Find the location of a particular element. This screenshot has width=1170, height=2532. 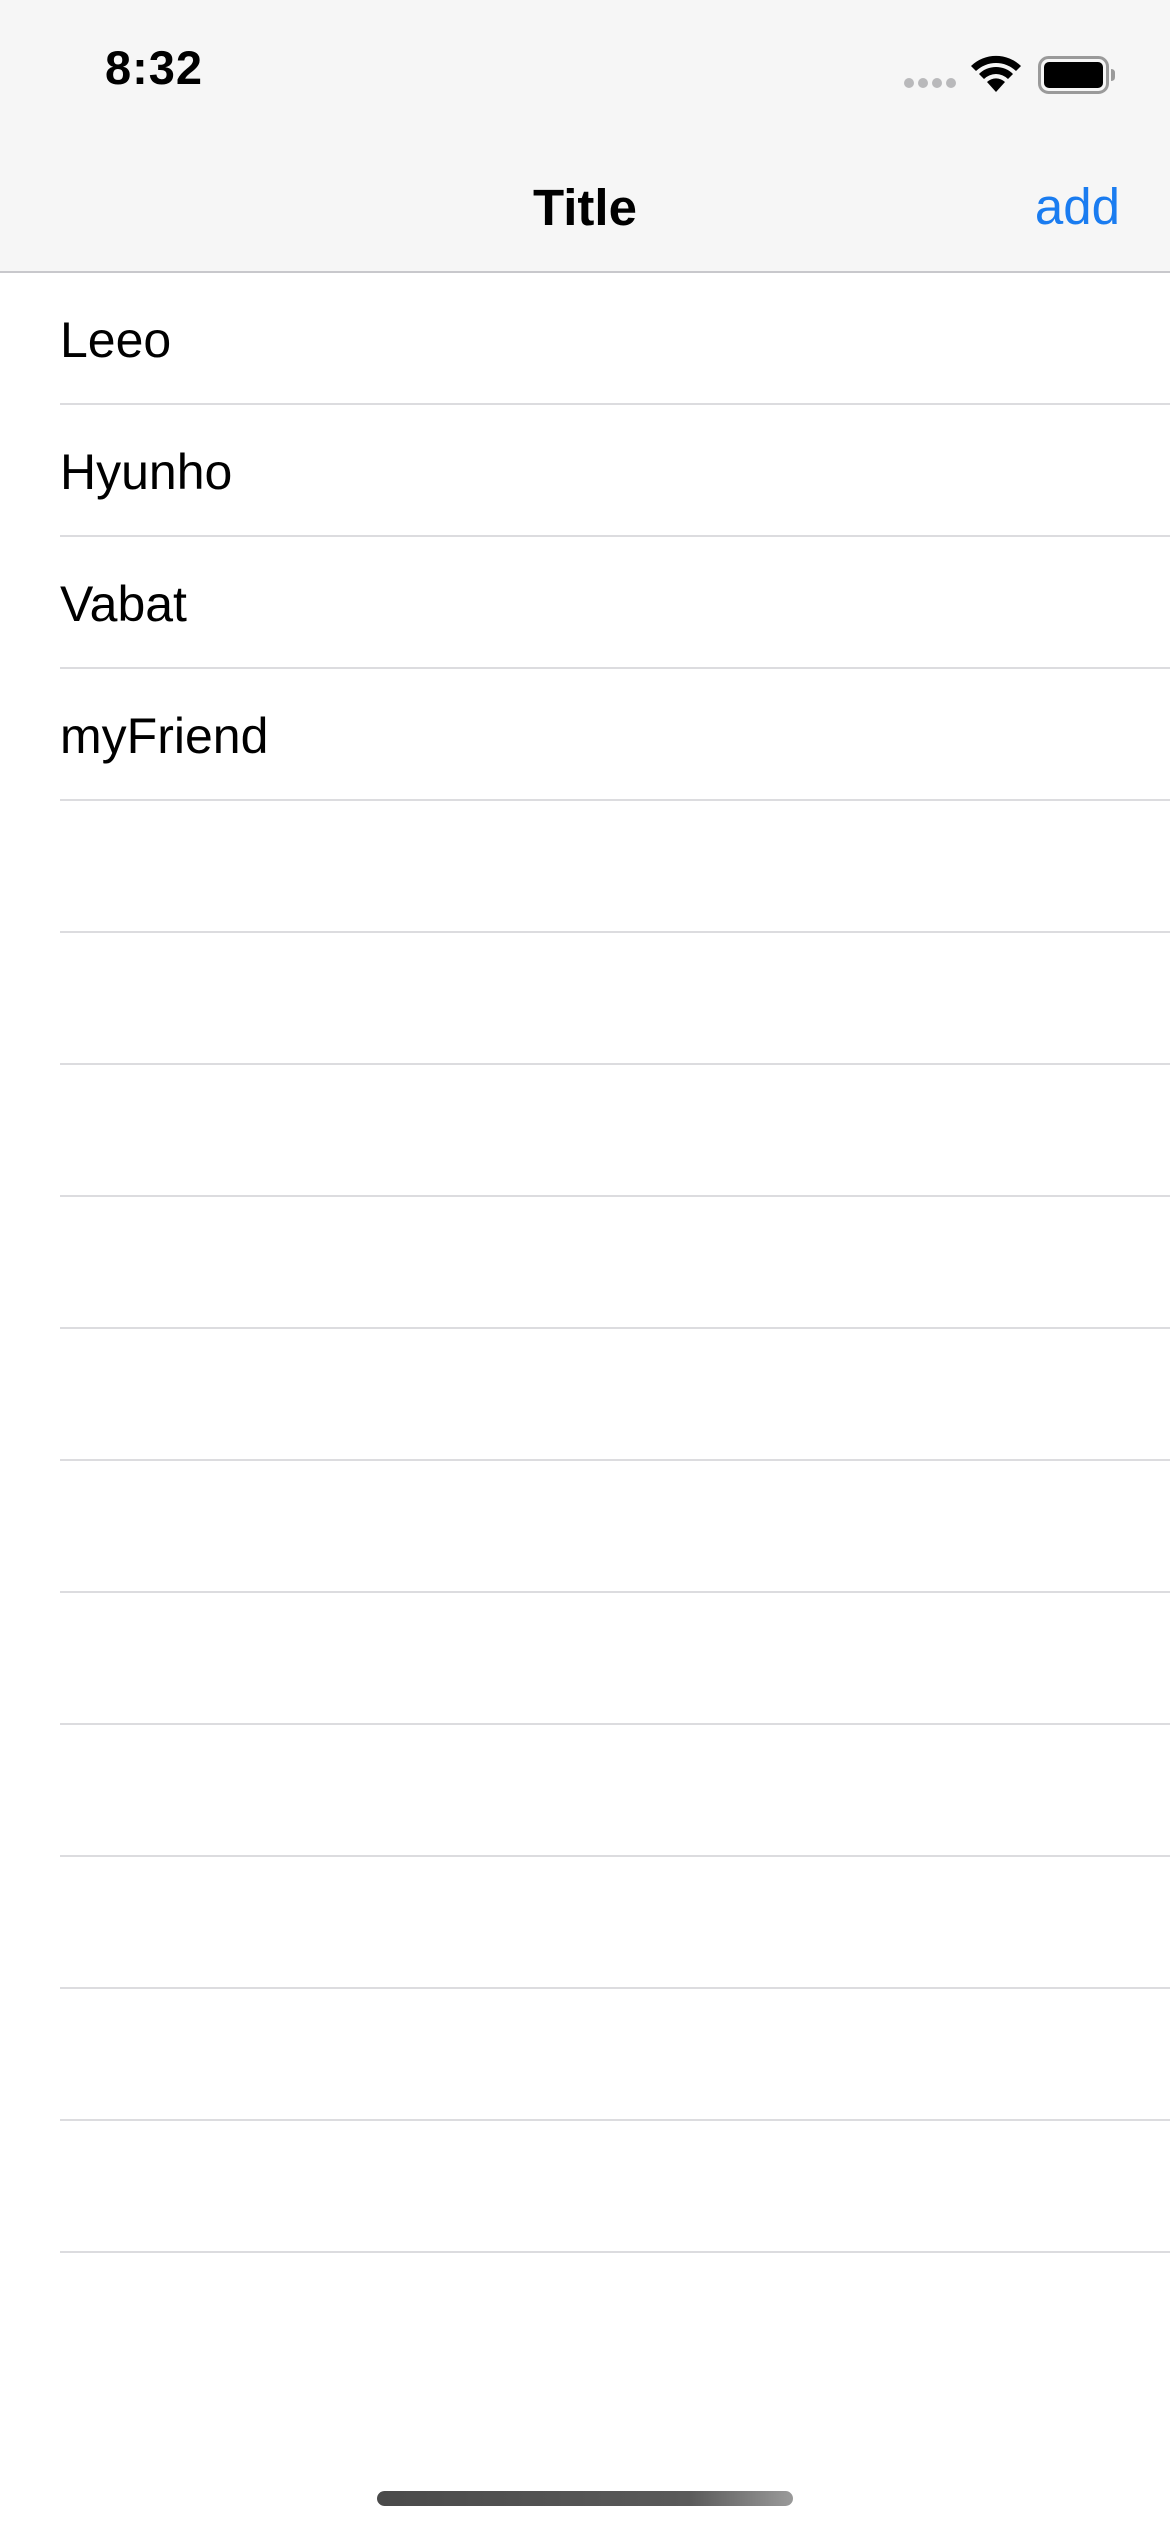

navigation-bar: Title add is located at coordinates (585, 206).